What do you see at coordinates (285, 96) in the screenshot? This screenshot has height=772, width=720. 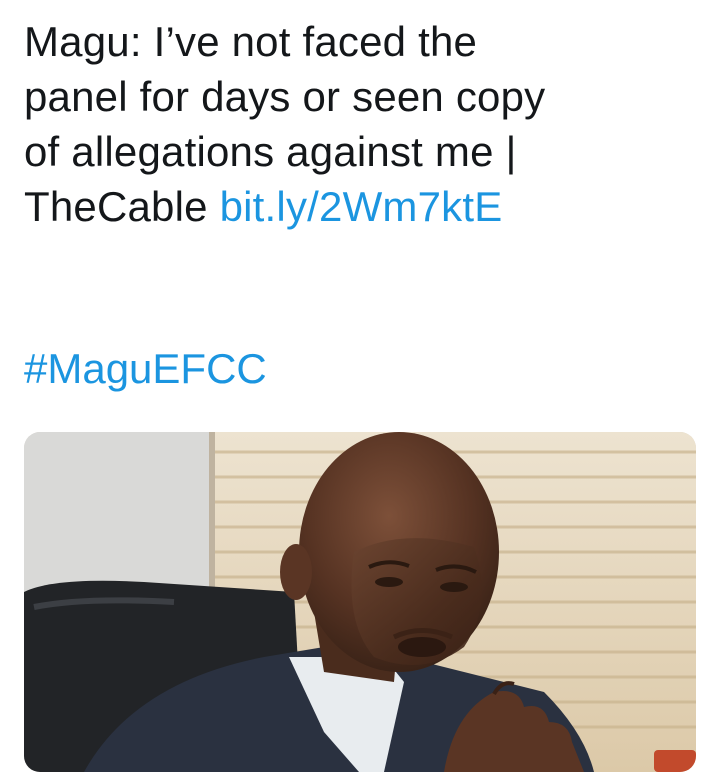 I see `tweet-line-2: panel for days or seen copy` at bounding box center [285, 96].